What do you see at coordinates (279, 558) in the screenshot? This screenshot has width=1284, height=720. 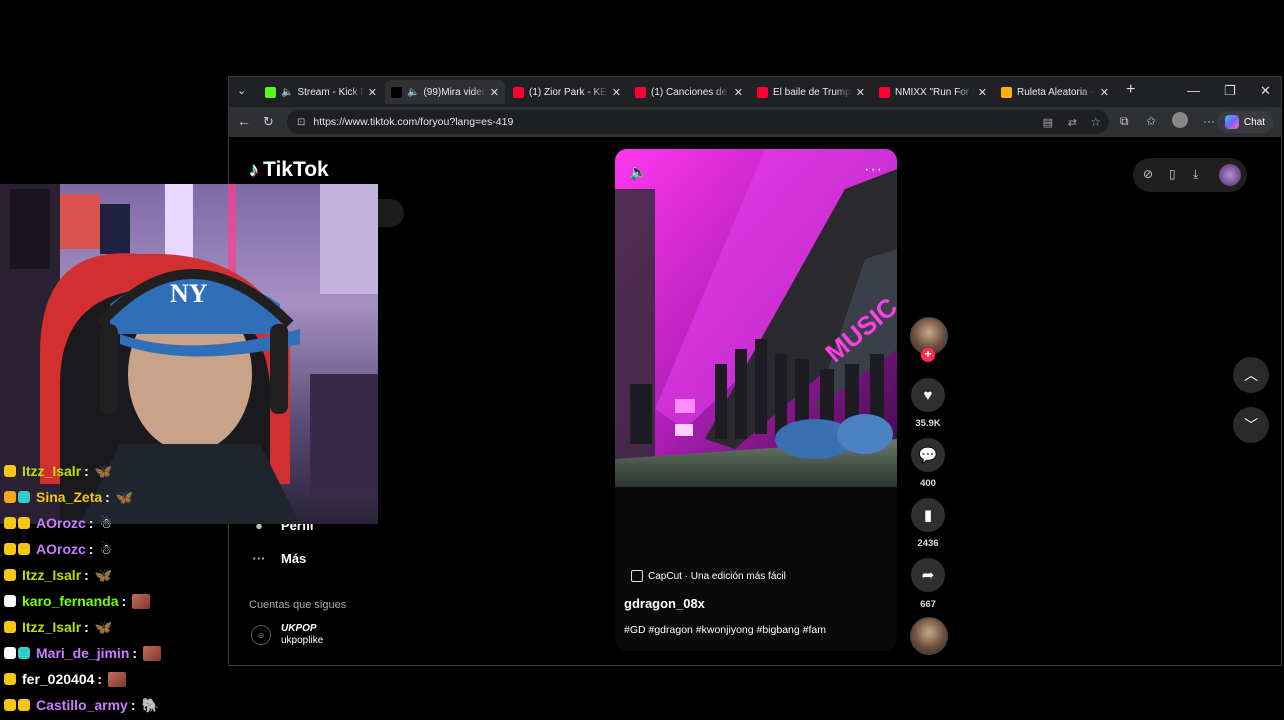 I see `sidebar-item-more: ··· Más` at bounding box center [279, 558].